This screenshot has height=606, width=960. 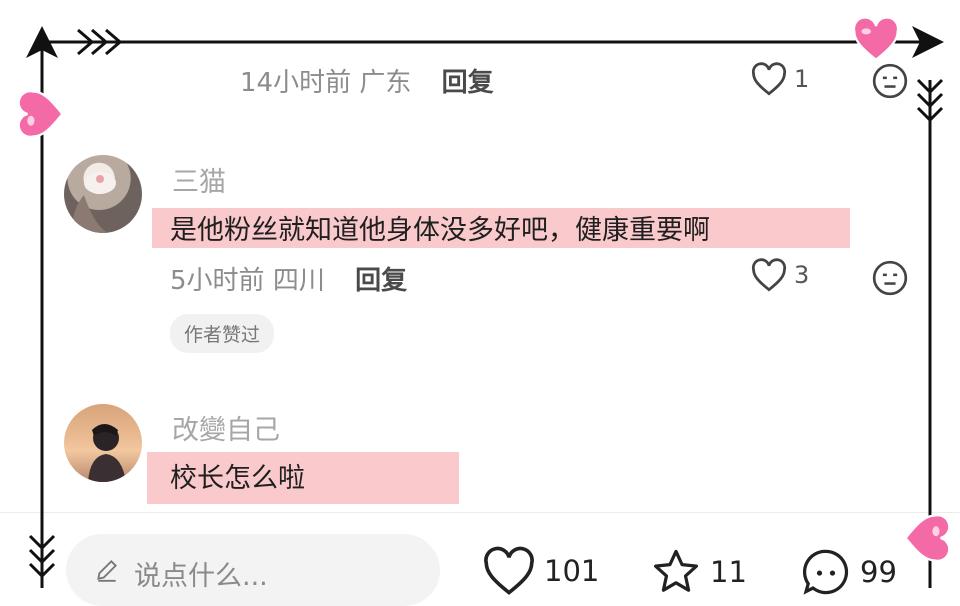 I want to click on post-like-button: 101, so click(x=539, y=571).